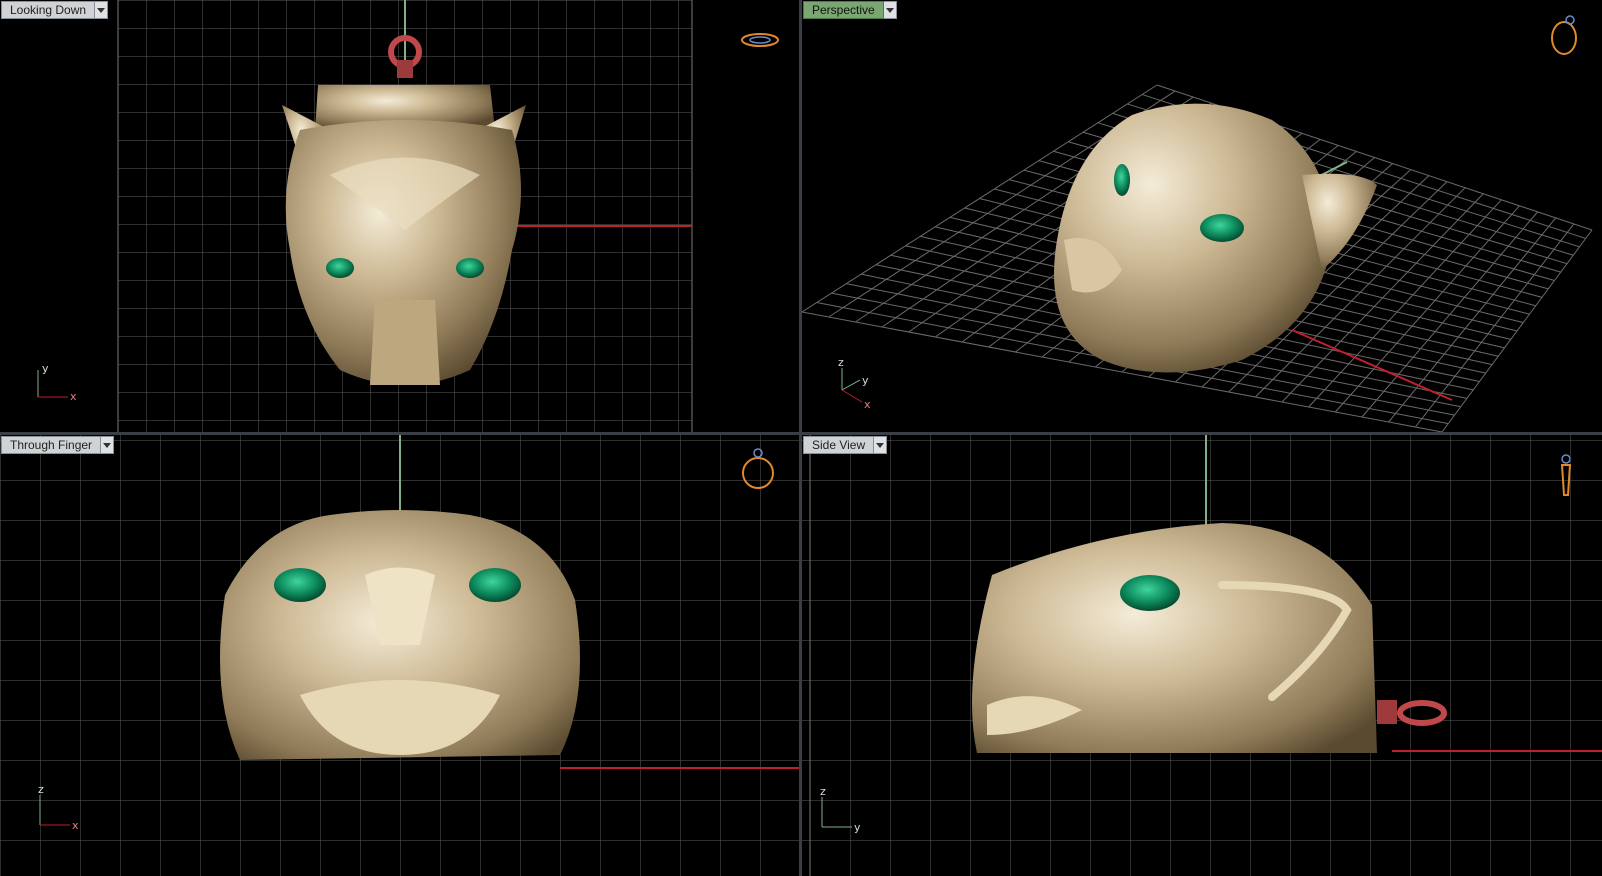 The image size is (1602, 876). I want to click on viewport-splitter-horizontal, so click(801, 433).